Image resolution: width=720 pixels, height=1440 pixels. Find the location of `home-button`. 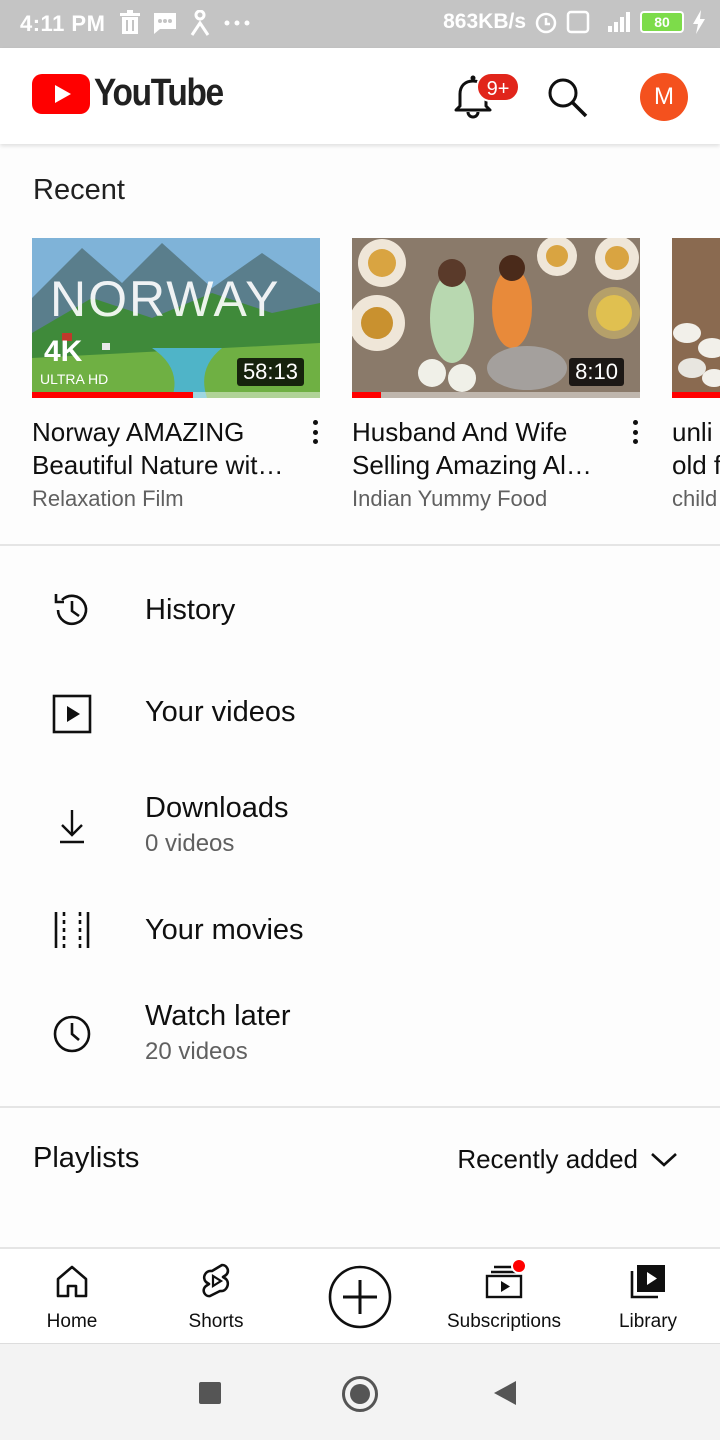

home-button is located at coordinates (360, 1394).